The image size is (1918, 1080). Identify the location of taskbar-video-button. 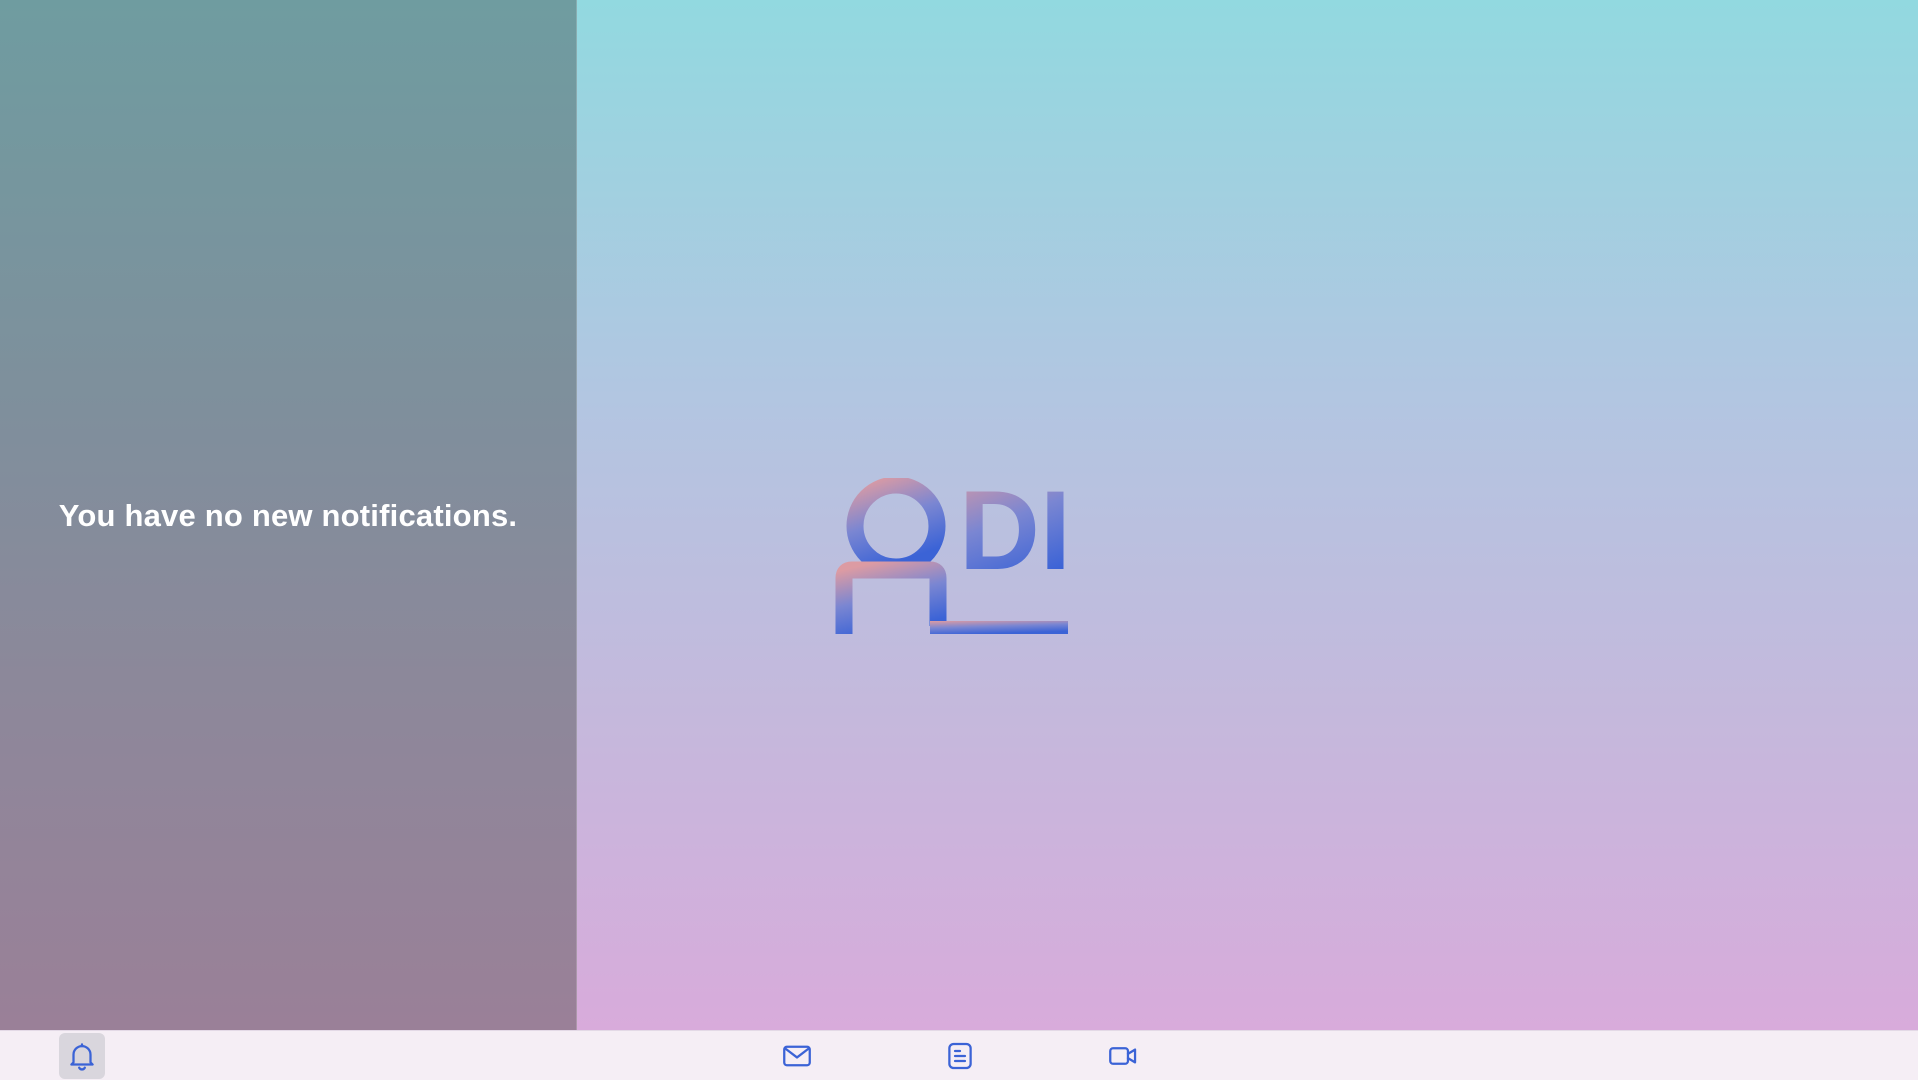
(1123, 1056).